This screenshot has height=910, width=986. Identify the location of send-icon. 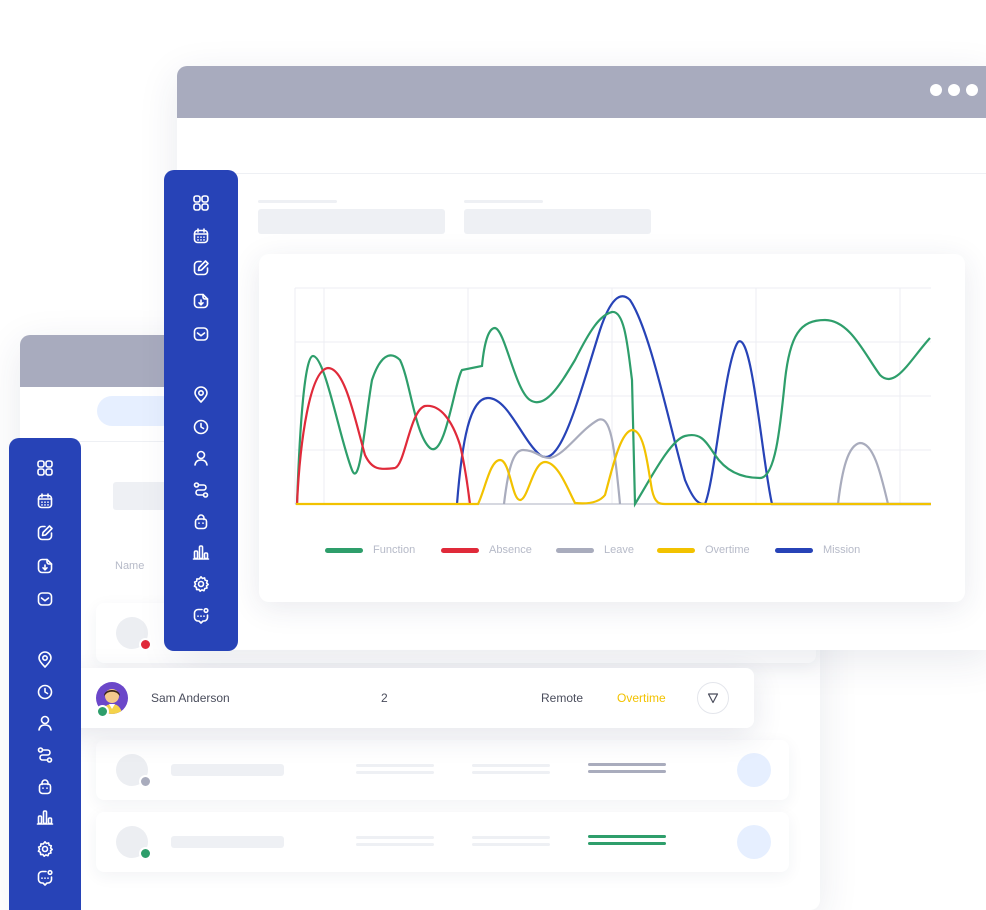
(713, 698).